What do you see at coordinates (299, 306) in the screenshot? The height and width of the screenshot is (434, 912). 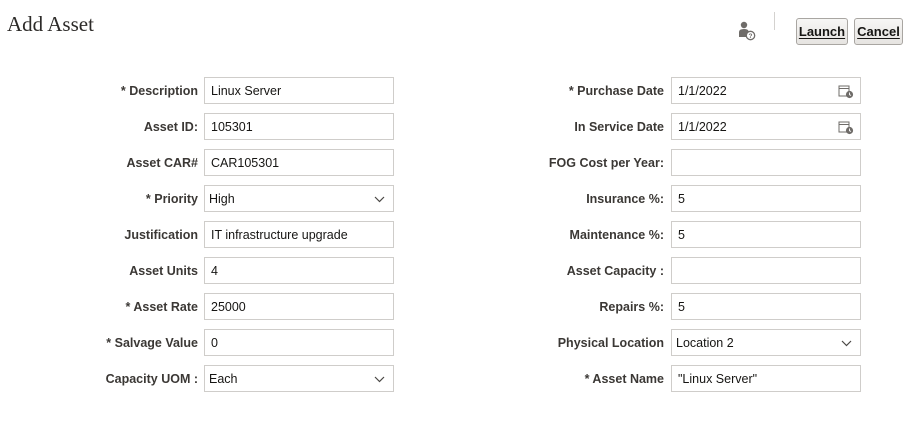 I see `asset-rate-input: 25000` at bounding box center [299, 306].